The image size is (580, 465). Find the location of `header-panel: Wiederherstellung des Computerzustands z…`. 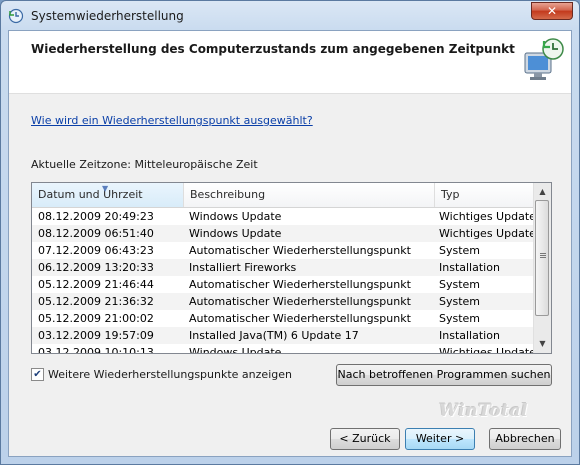

header-panel: Wiederherstellung des Computerzustands z… is located at coordinates (290, 62).